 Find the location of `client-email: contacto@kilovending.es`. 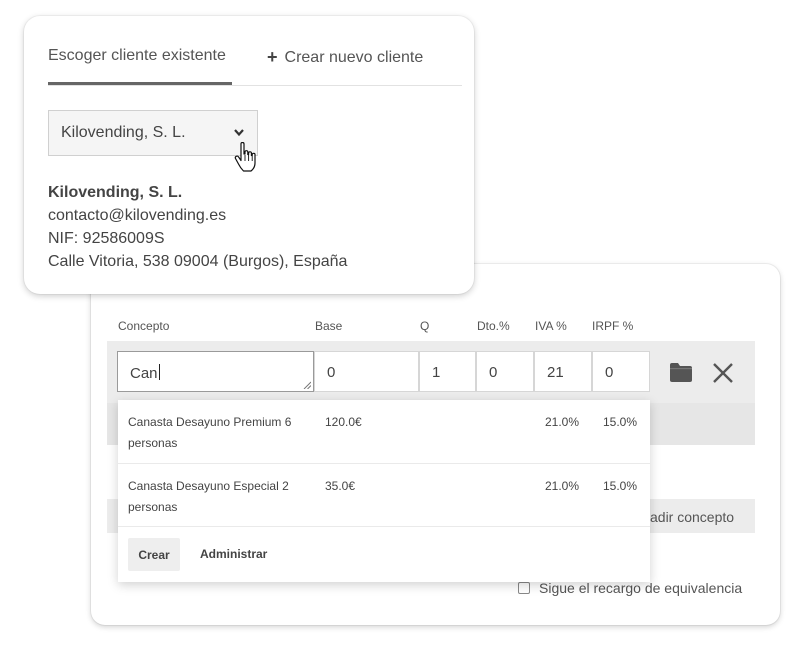

client-email: contacto@kilovending.es is located at coordinates (137, 215).